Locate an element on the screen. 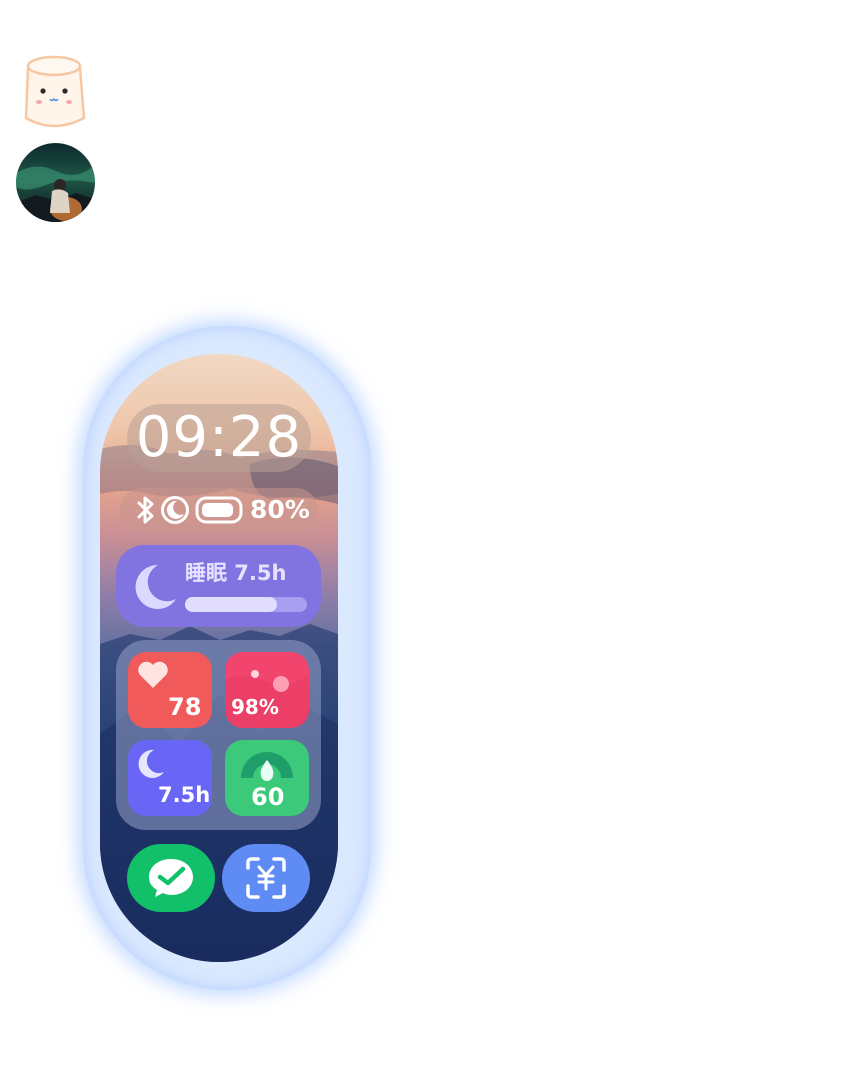 The width and height of the screenshot is (844, 1080). tile-stress: 60 is located at coordinates (267, 778).